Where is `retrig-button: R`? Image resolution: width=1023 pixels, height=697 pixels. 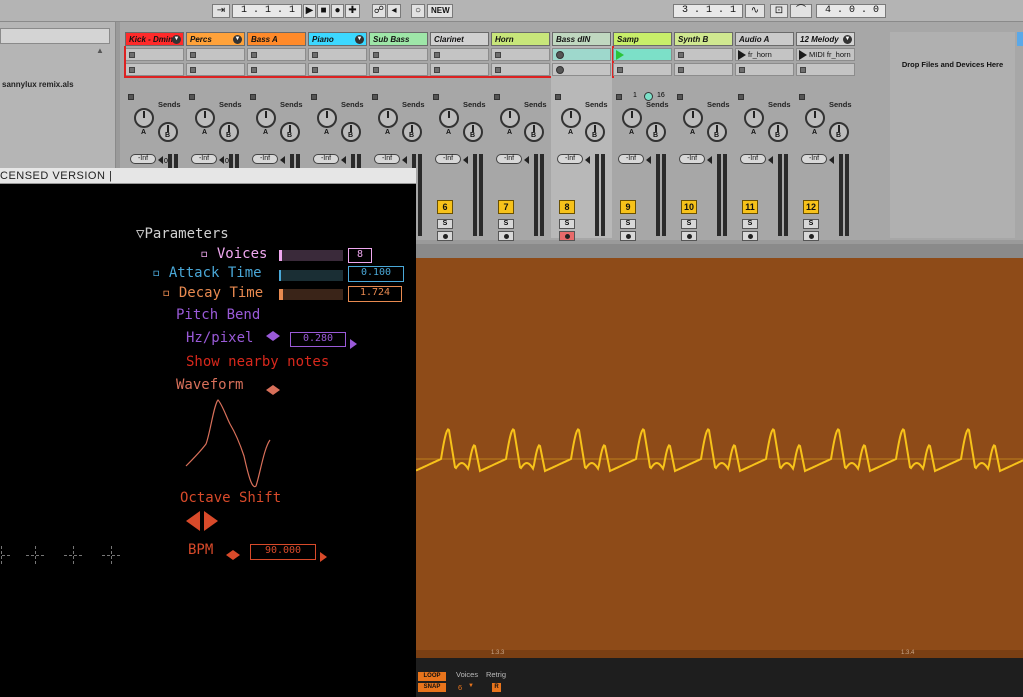
retrig-button: R is located at coordinates (496, 687).